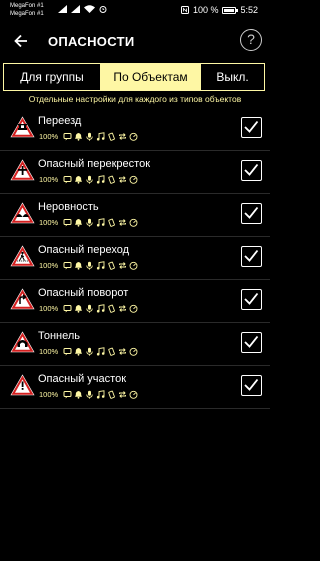 This screenshot has height=561, width=320. I want to click on signal-icons, so click(82, 9).